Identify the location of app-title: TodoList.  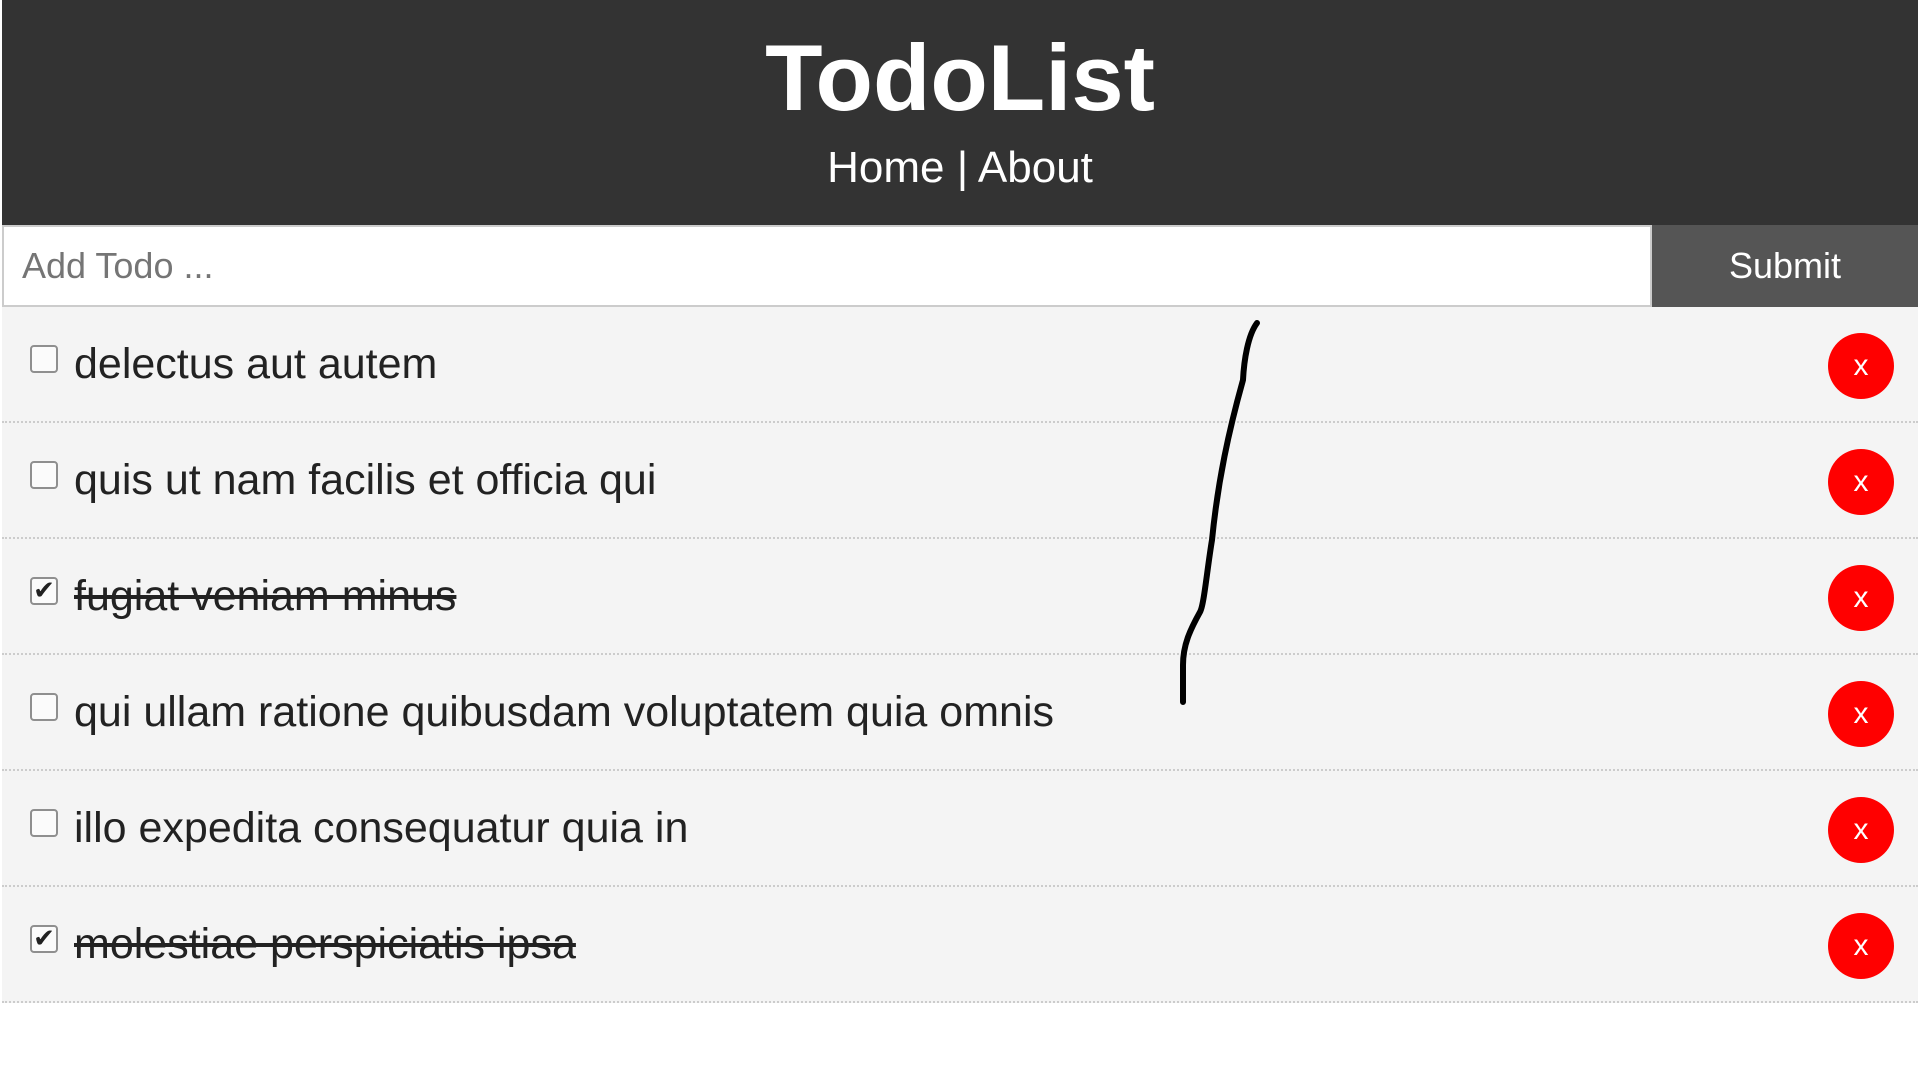
(960, 77).